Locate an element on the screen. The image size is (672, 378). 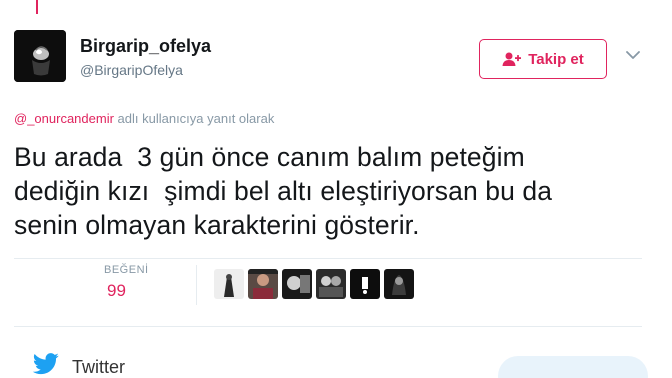
avatar-image is located at coordinates (40, 56).